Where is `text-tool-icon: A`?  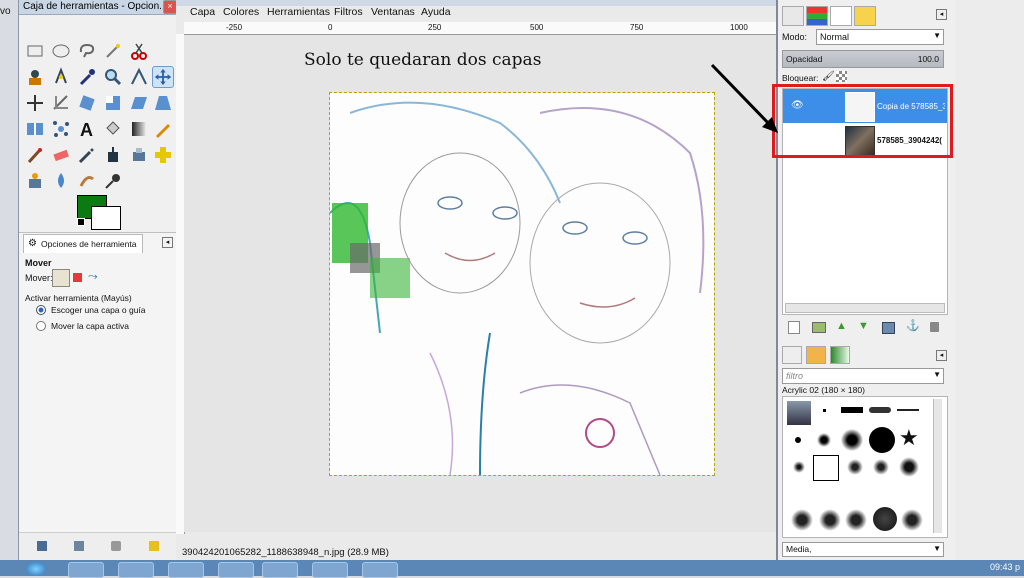 text-tool-icon: A is located at coordinates (87, 129).